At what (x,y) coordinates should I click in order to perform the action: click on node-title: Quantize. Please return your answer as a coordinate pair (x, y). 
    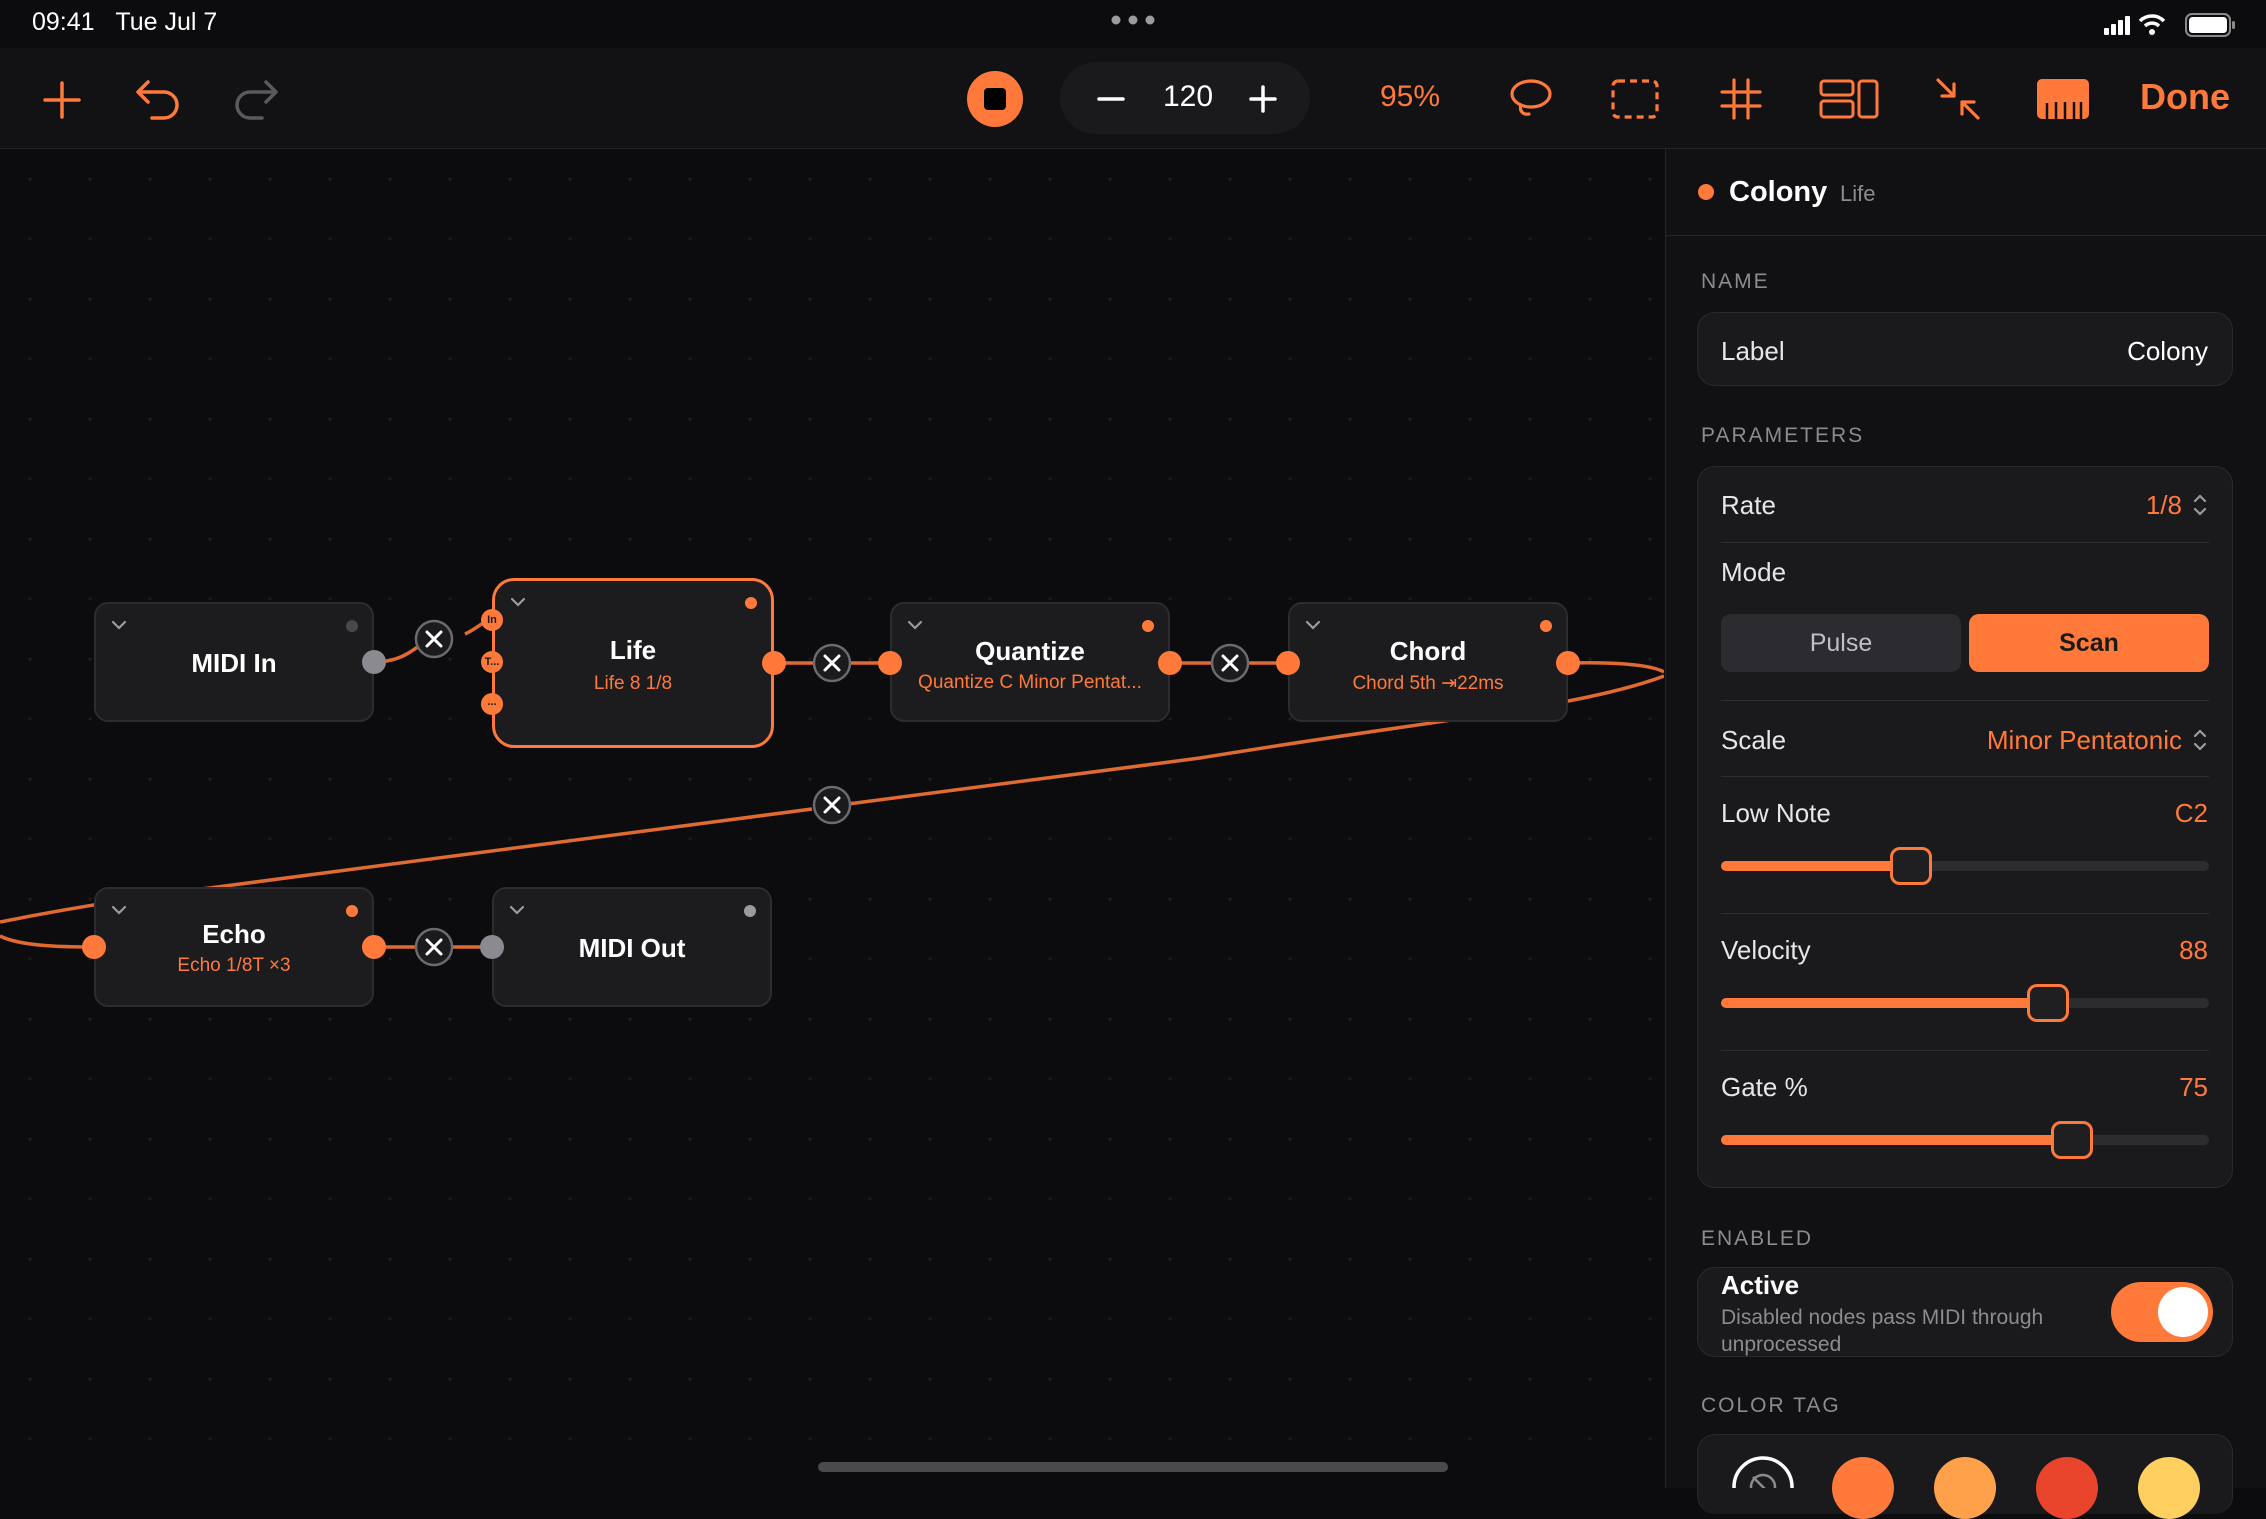
    Looking at the image, I should click on (1030, 651).